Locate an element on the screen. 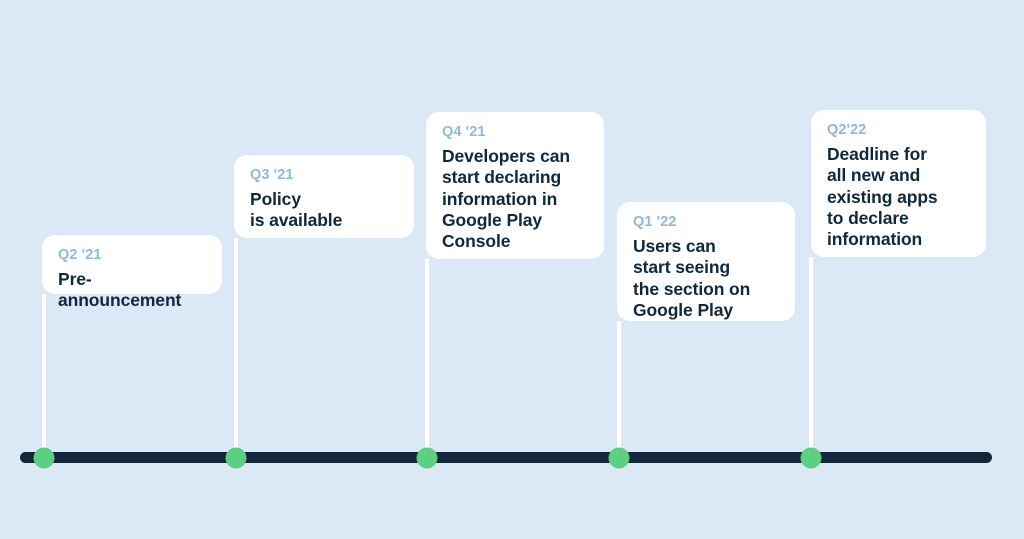 This screenshot has height=539, width=1024. milestone-card-1: Q2 '21 Pre-announcement is located at coordinates (132, 272).